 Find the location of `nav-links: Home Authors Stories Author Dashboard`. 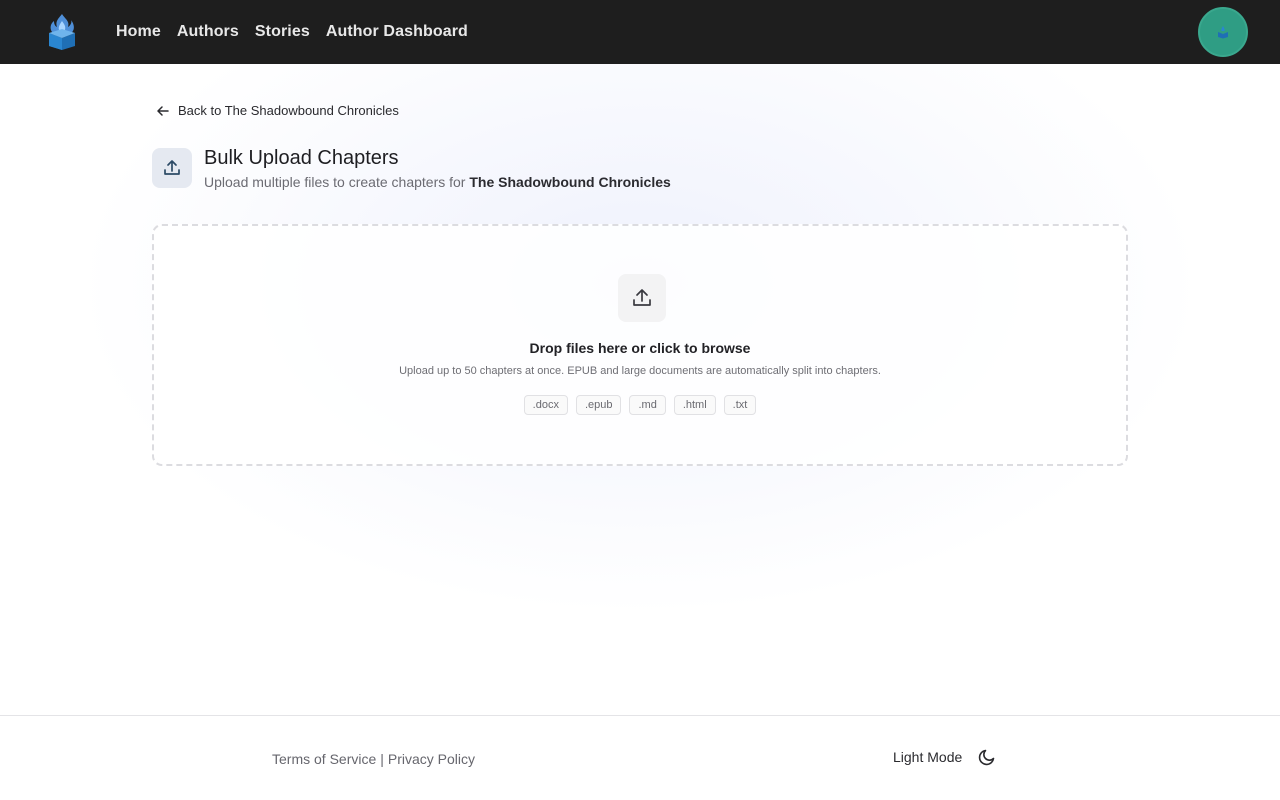

nav-links: Home Authors Stories Author Dashboard is located at coordinates (300, 32).